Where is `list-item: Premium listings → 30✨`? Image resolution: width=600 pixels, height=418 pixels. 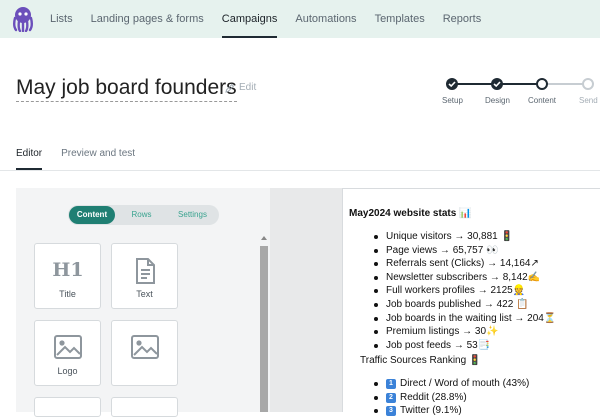 list-item: Premium listings → 30✨ is located at coordinates (464, 332).